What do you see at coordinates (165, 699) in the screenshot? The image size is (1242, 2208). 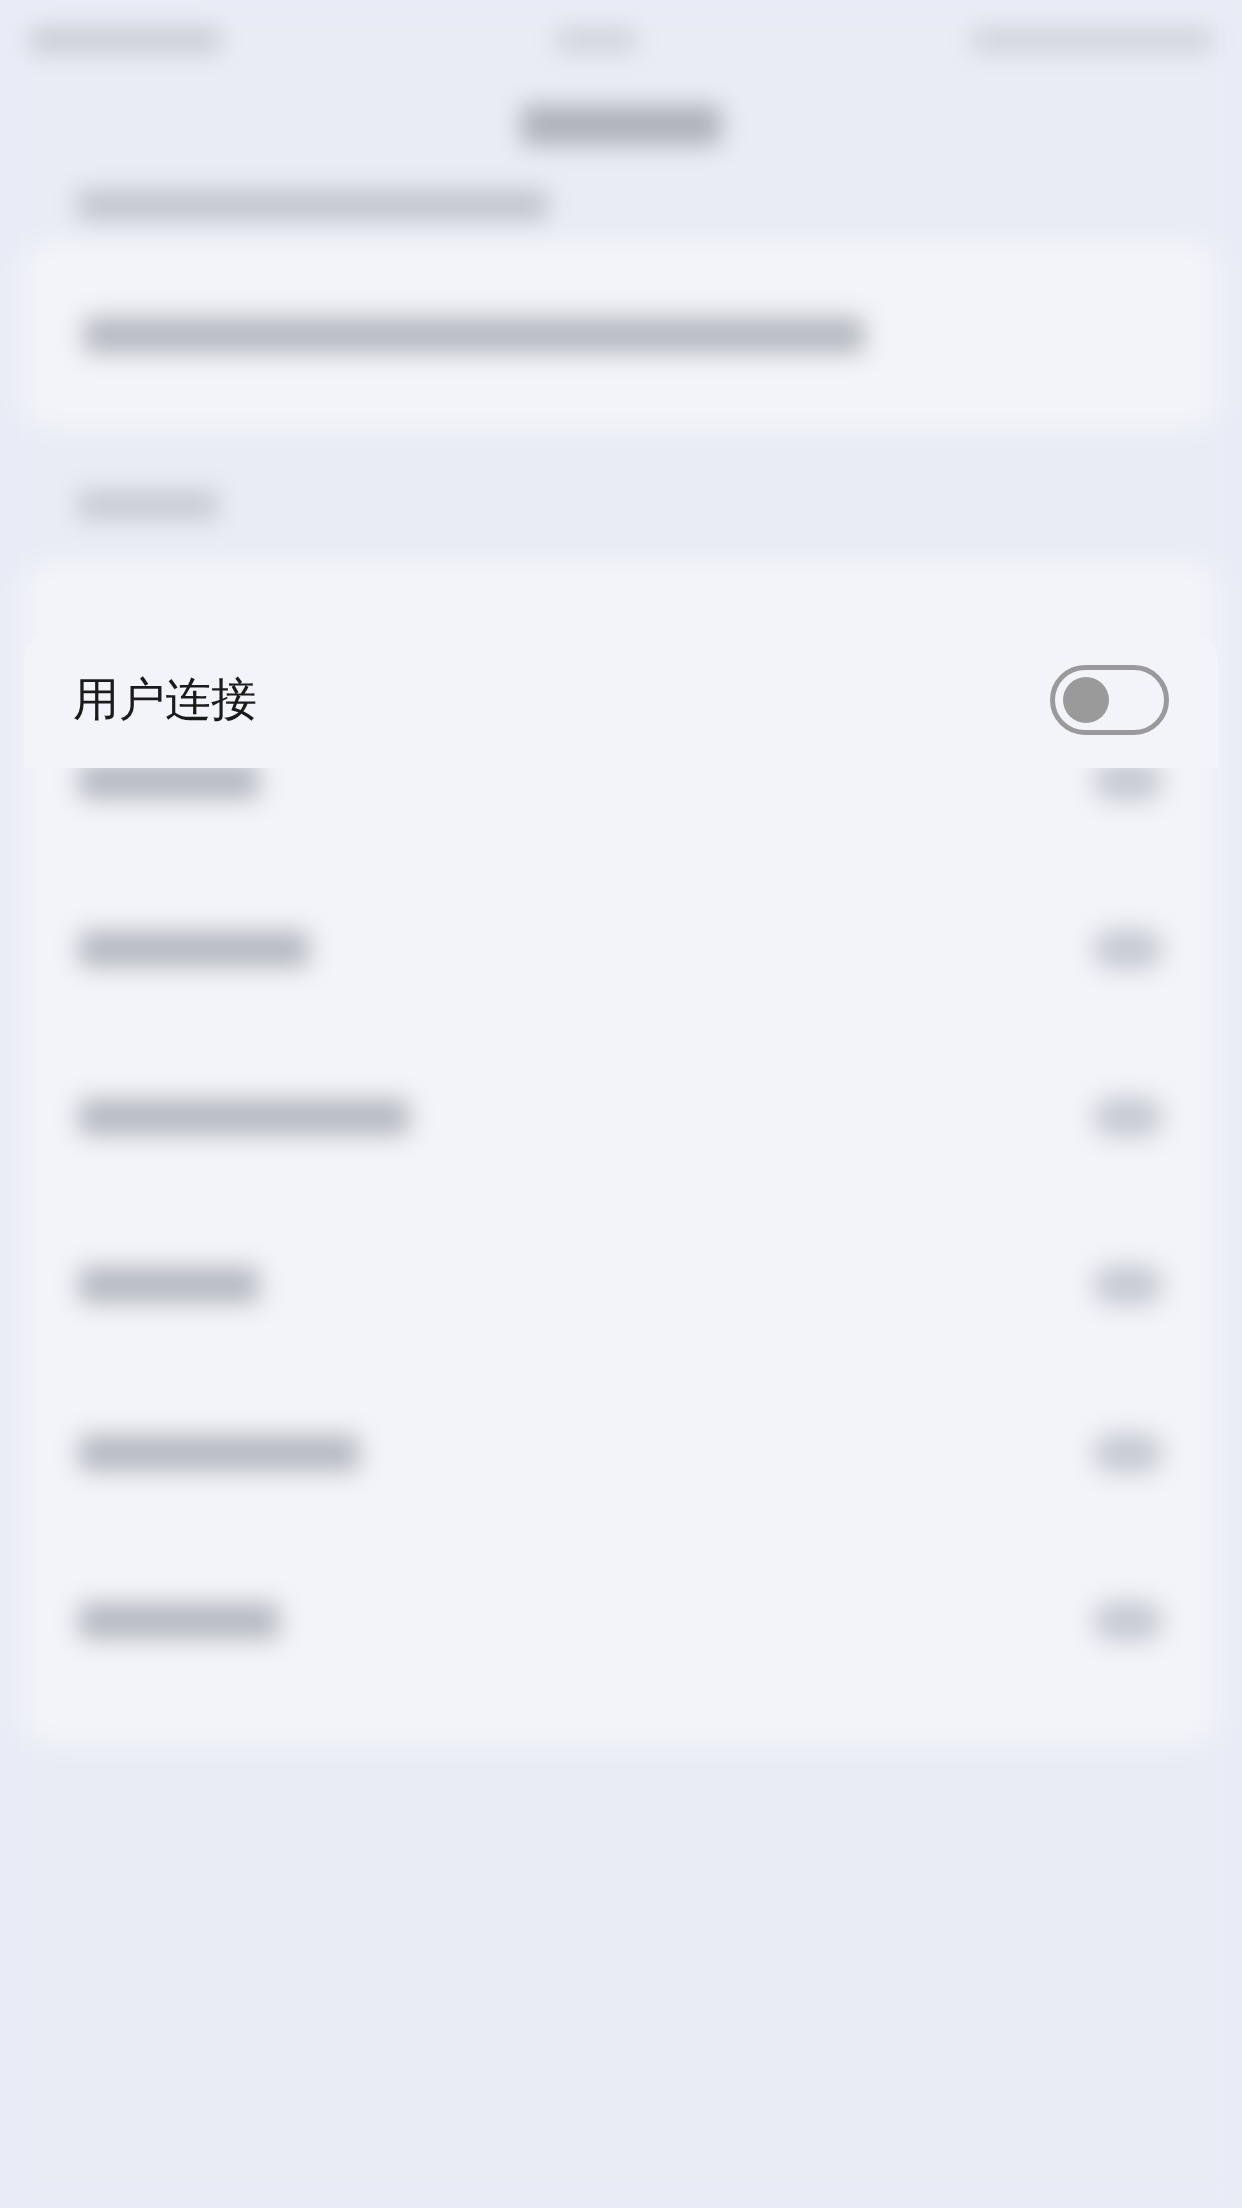 I see `setting-label: 用户连接` at bounding box center [165, 699].